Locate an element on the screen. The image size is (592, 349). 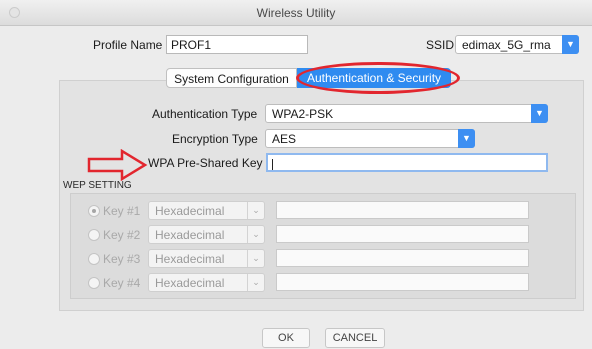
key3-format-select: Hexadecimal ⌄ is located at coordinates (206, 258).